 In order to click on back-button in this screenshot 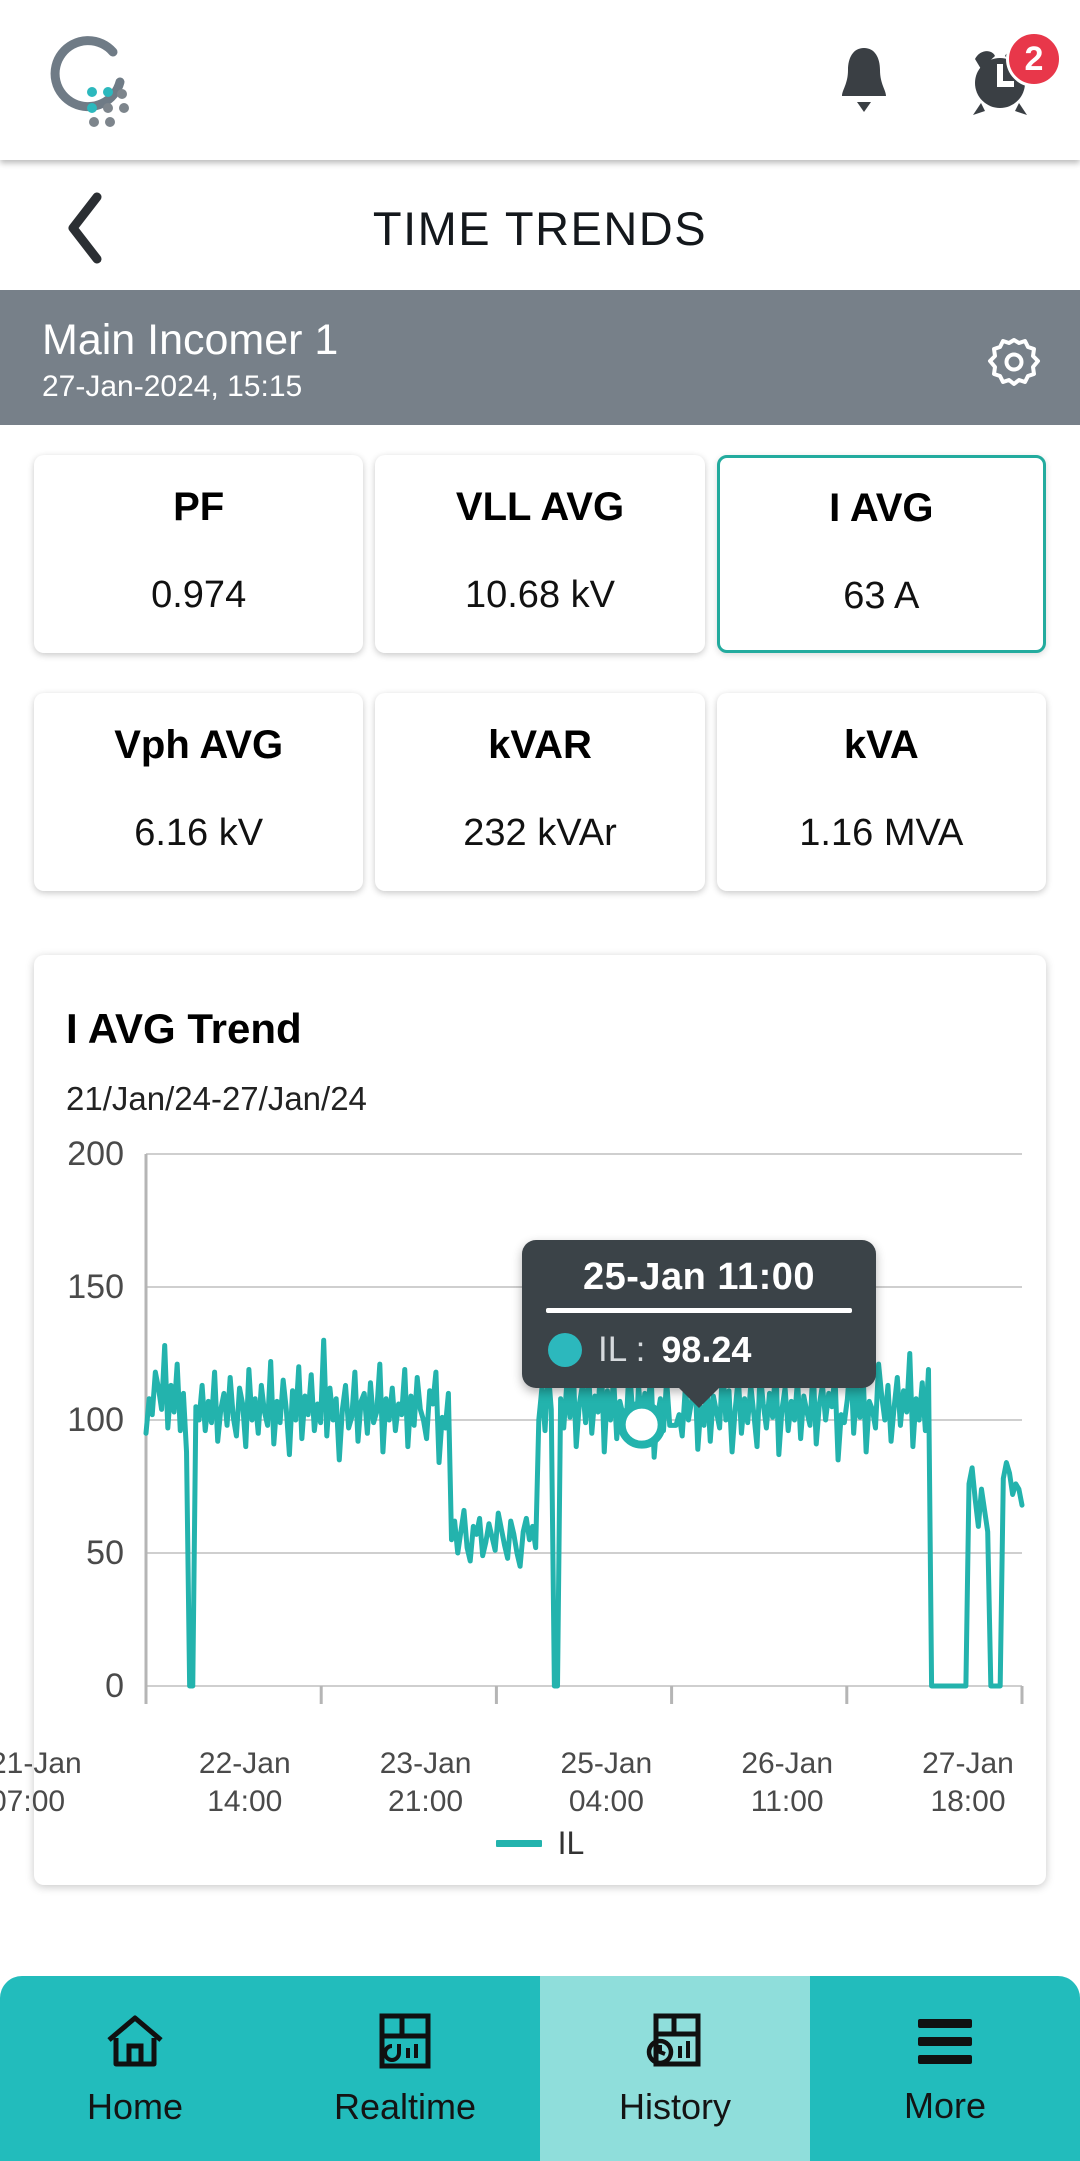, I will do `click(85, 228)`.